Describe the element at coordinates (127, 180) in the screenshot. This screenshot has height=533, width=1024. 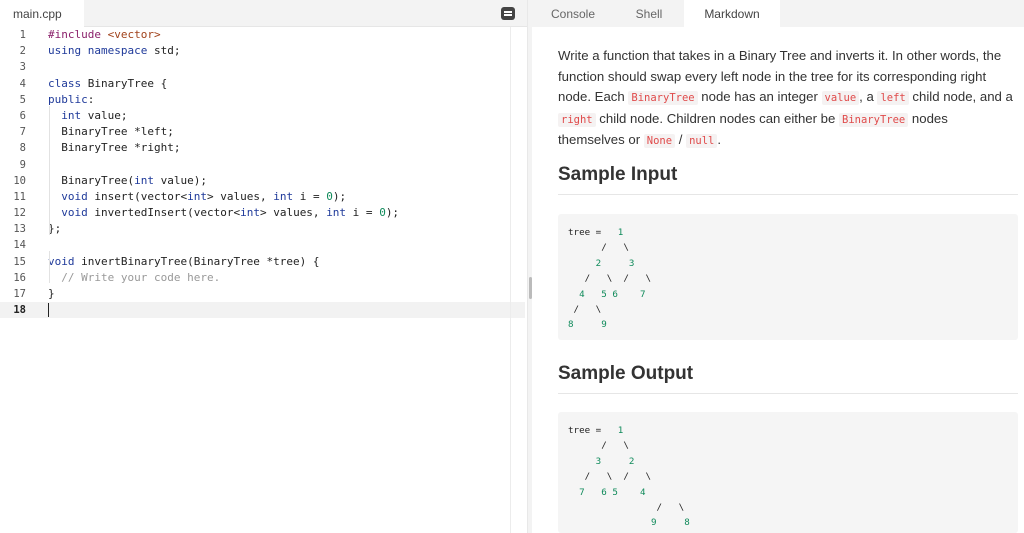
I see `code-text: BinaryTree(int value);` at that location.